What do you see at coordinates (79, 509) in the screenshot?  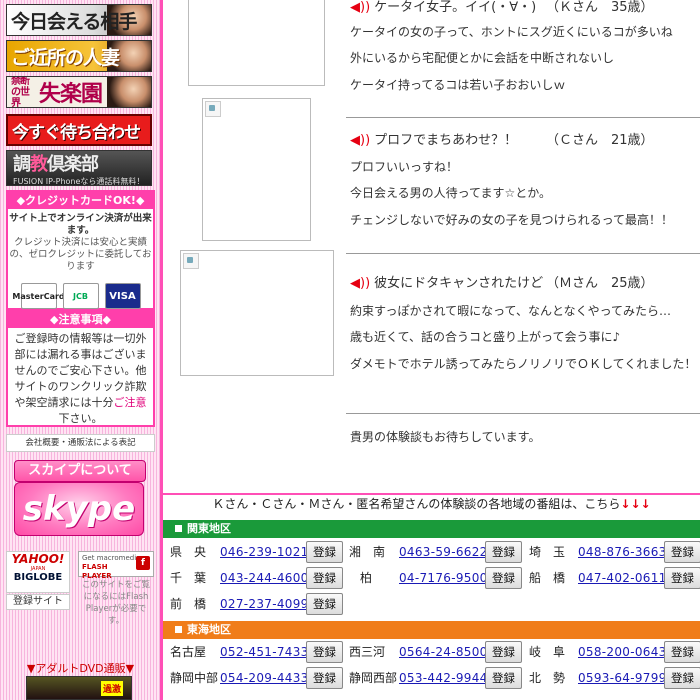 I see `skype-logo: skype` at bounding box center [79, 509].